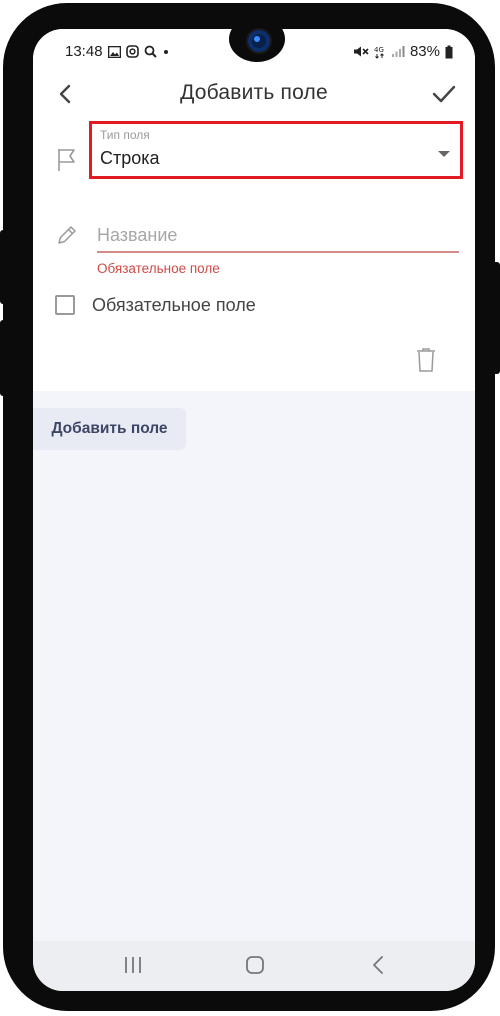 This screenshot has width=500, height=1016. I want to click on field-type-dropdown: Тип поля Строка, so click(276, 150).